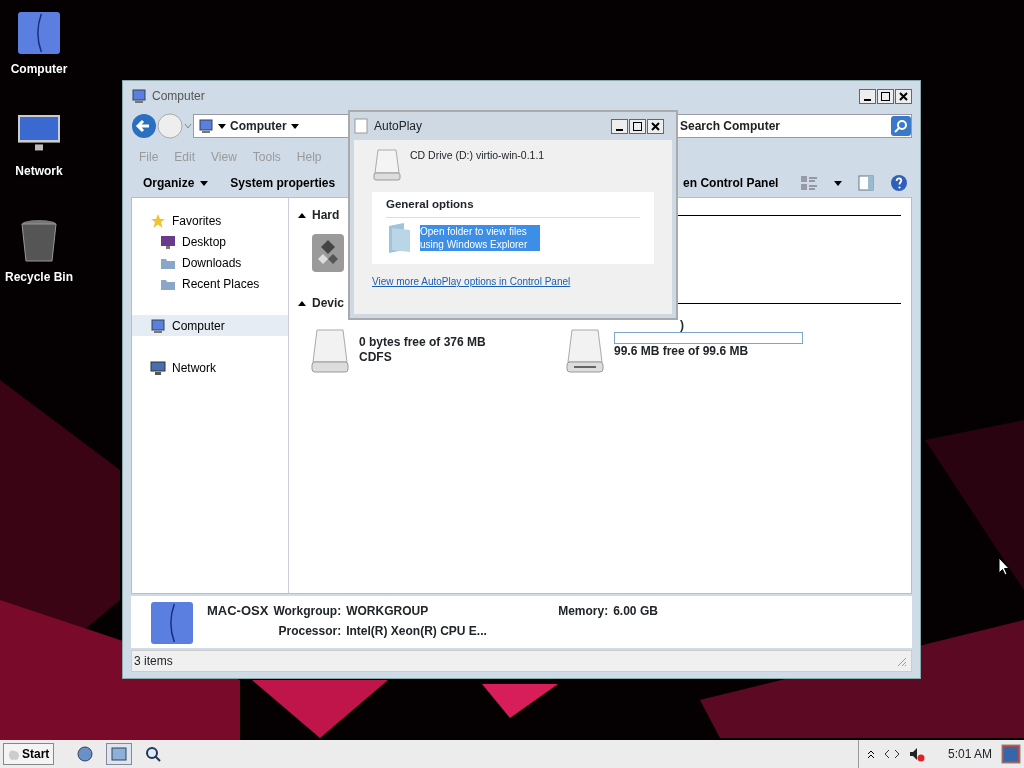  Describe the element at coordinates (969, 754) in the screenshot. I see `clock: 5:01 AM` at that location.